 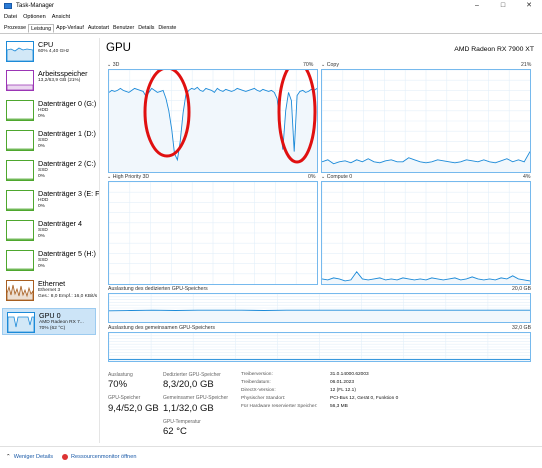 What do you see at coordinates (49, 230) in the screenshot?
I see `sidebar-item-6: Datenträger 4 SSD 0%` at bounding box center [49, 230].